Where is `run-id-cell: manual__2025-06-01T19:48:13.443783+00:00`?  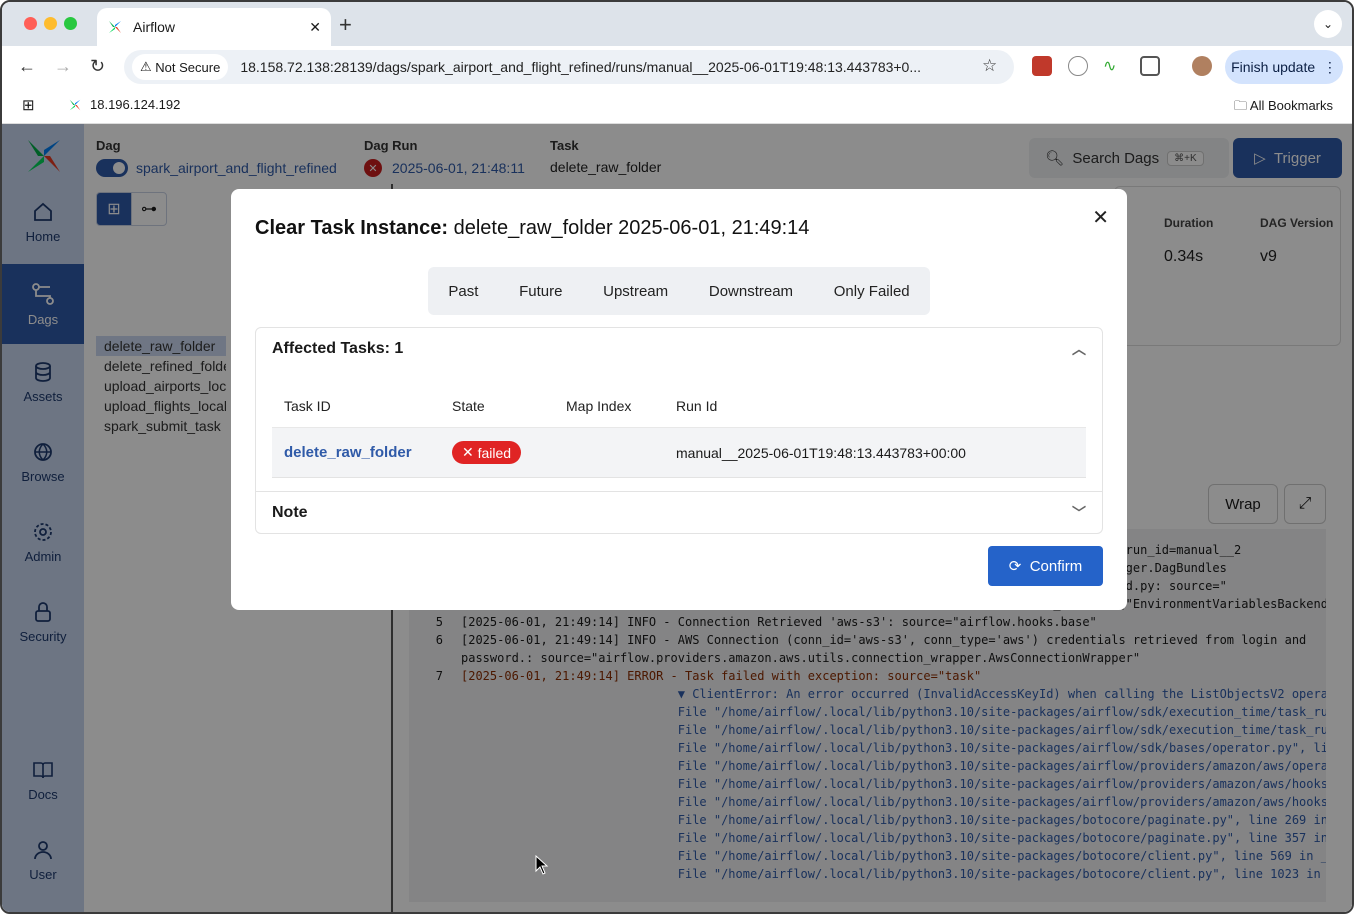
run-id-cell: manual__2025-06-01T19:48:13.443783+00:00 is located at coordinates (821, 452).